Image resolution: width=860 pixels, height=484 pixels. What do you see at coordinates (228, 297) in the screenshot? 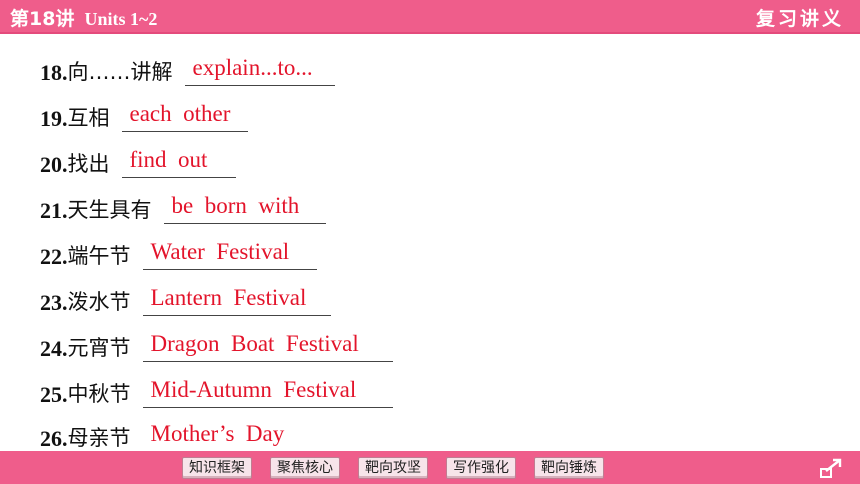
I see `item-answer: Lantern Festival` at bounding box center [228, 297].